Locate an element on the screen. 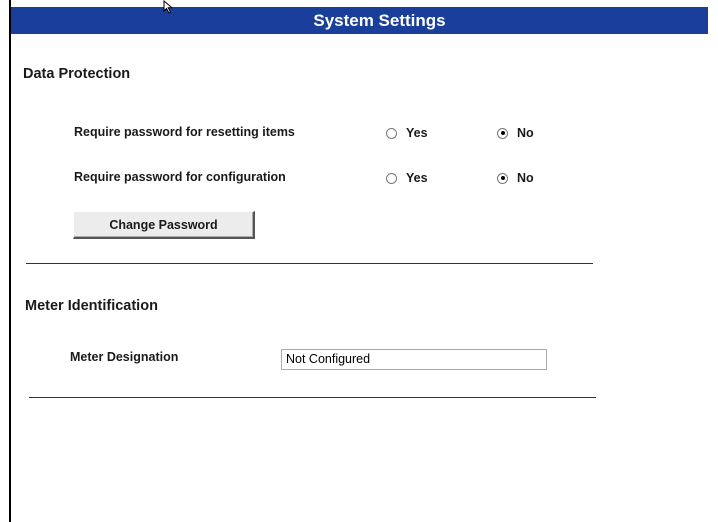 This screenshot has width=718, height=522. window-left-border is located at coordinates (10, 261).